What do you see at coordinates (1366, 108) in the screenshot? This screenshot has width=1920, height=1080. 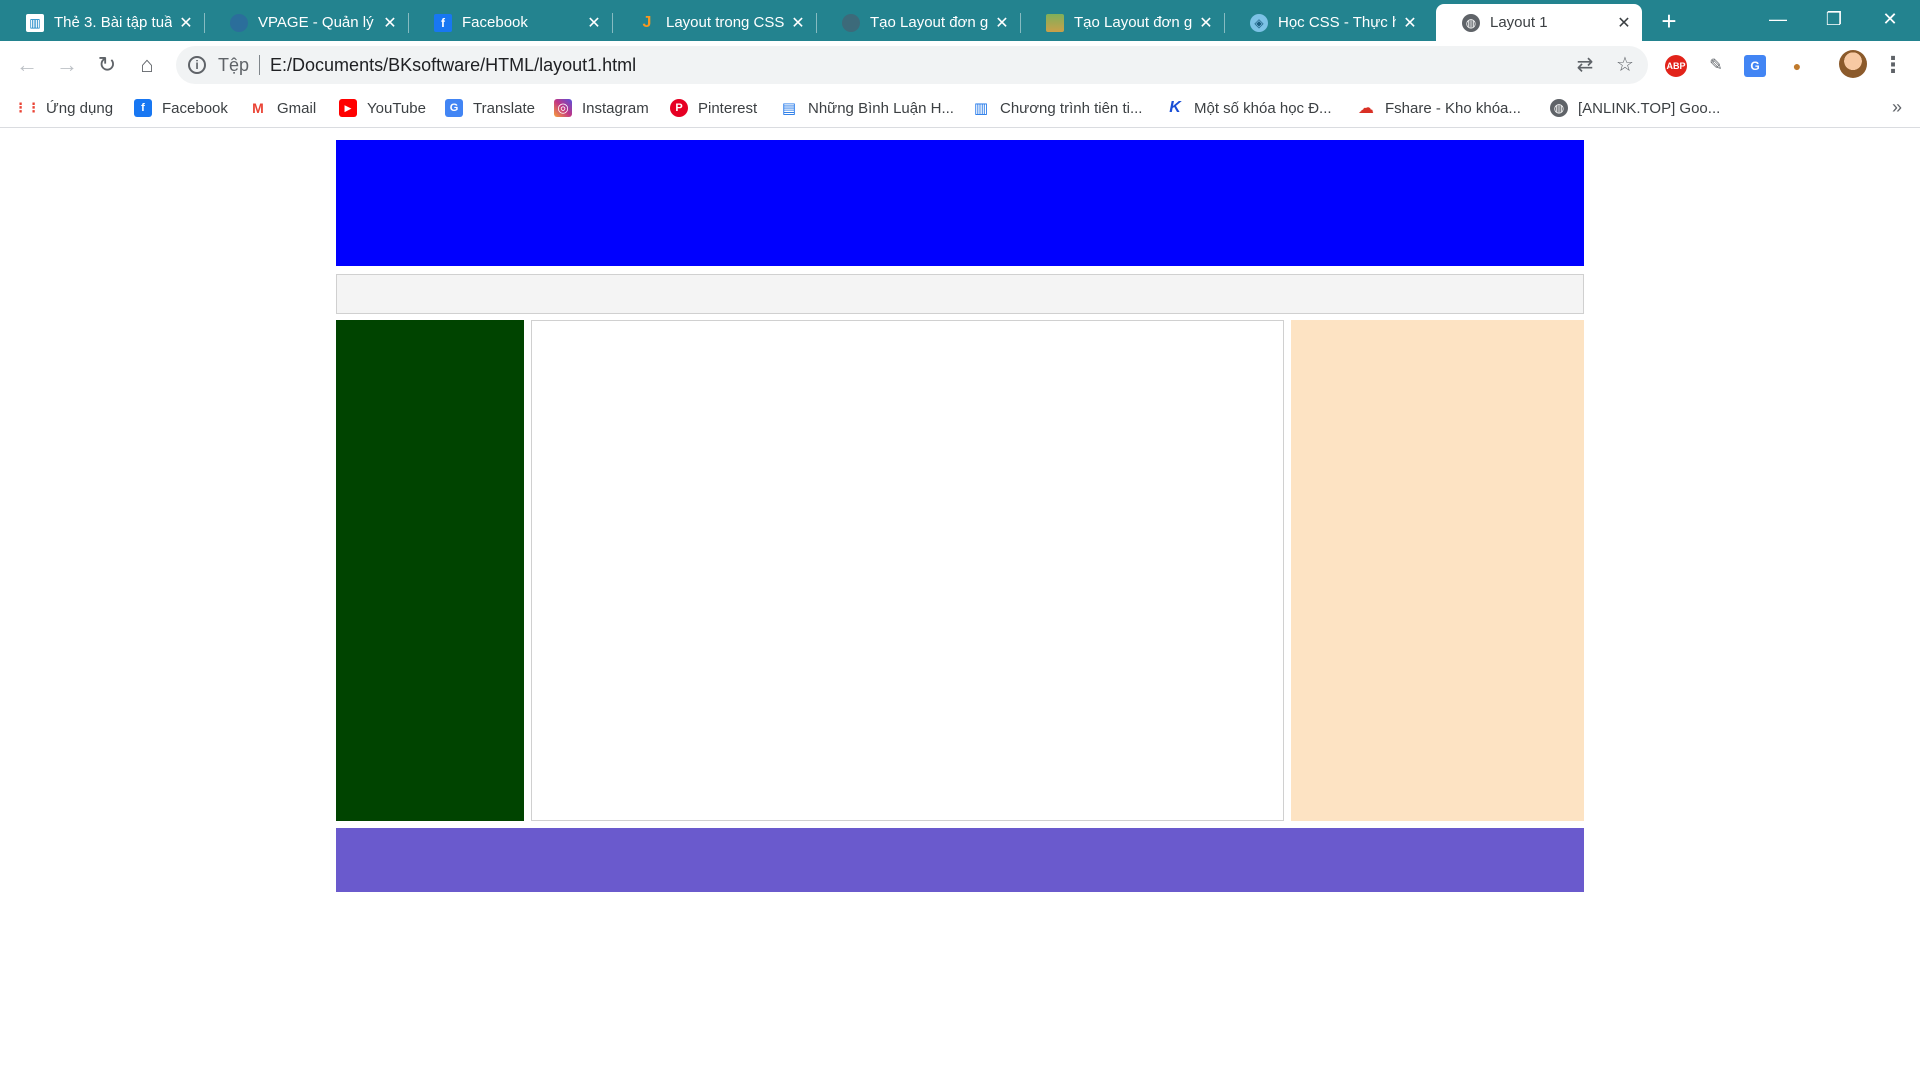 I see `cloud-icon: ☁` at bounding box center [1366, 108].